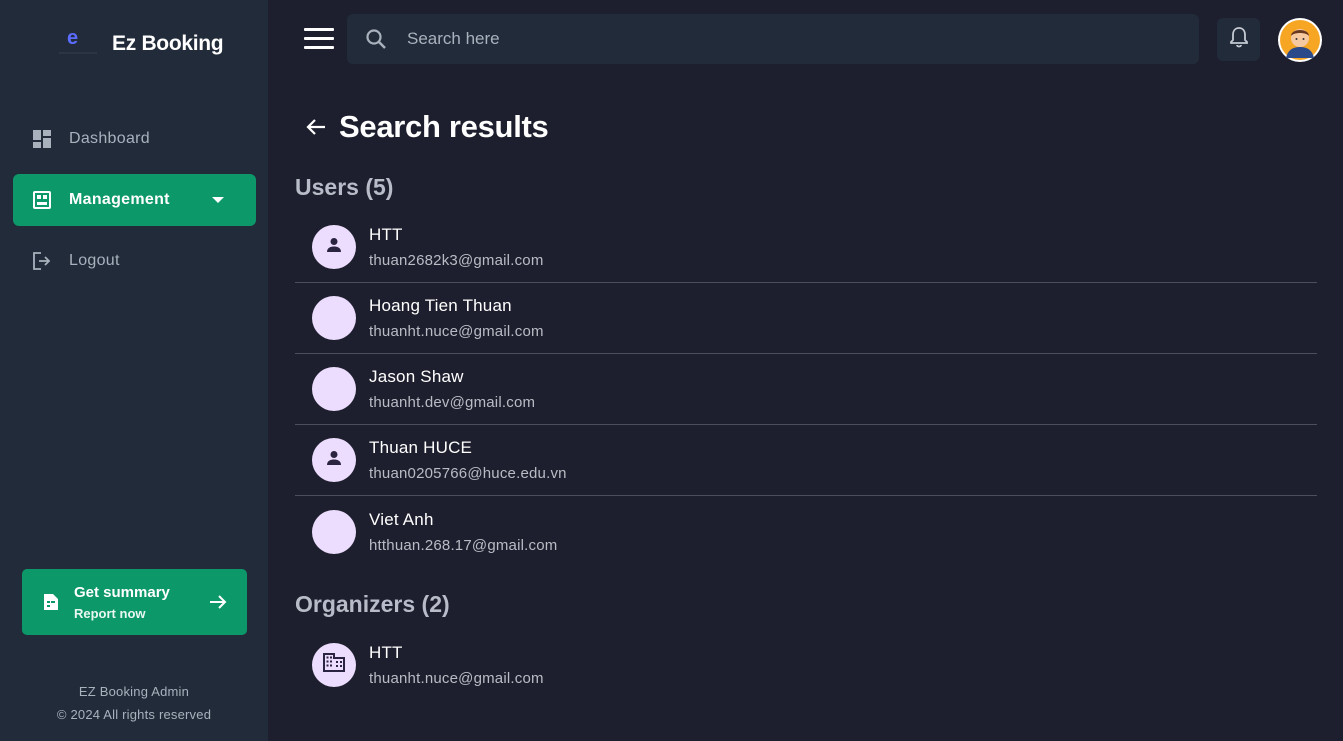 The image size is (1343, 741). What do you see at coordinates (421, 447) in the screenshot?
I see `user-name: Thuan HUCE` at bounding box center [421, 447].